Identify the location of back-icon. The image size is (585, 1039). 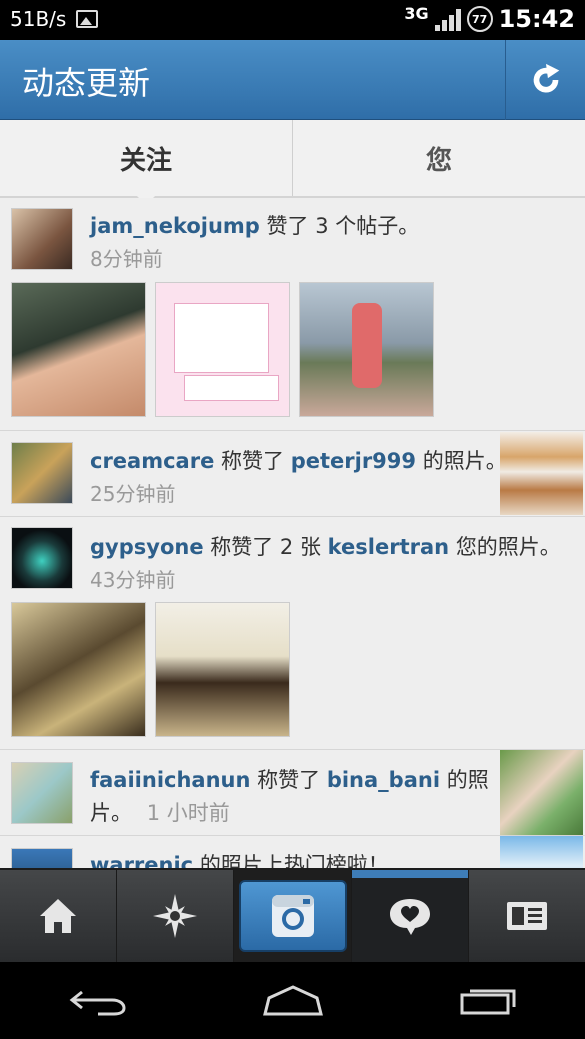
(97, 1002).